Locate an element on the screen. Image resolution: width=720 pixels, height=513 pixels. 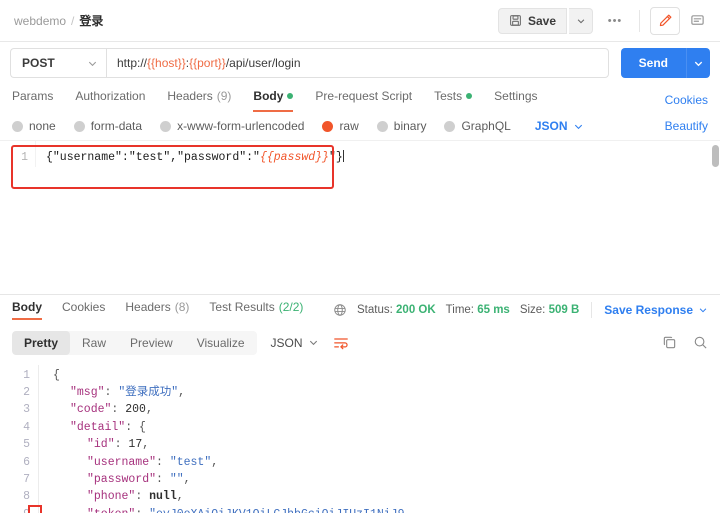
search-button is located at coordinates (700, 342).